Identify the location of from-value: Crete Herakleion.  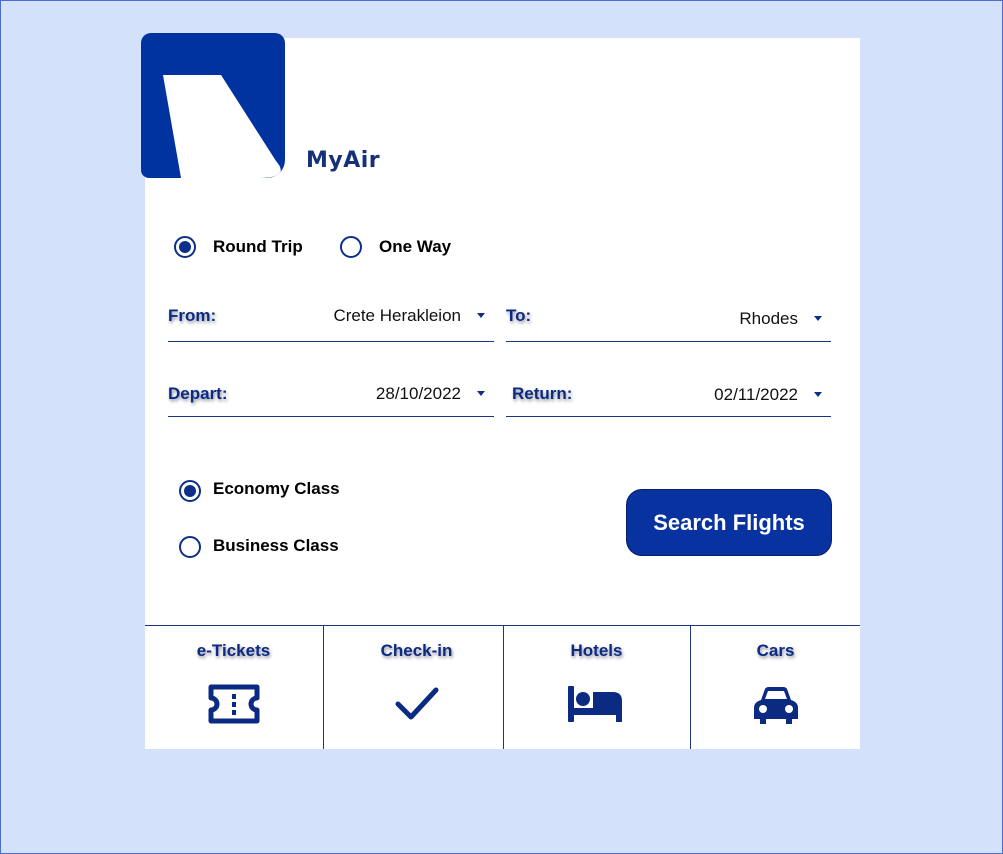
(397, 315).